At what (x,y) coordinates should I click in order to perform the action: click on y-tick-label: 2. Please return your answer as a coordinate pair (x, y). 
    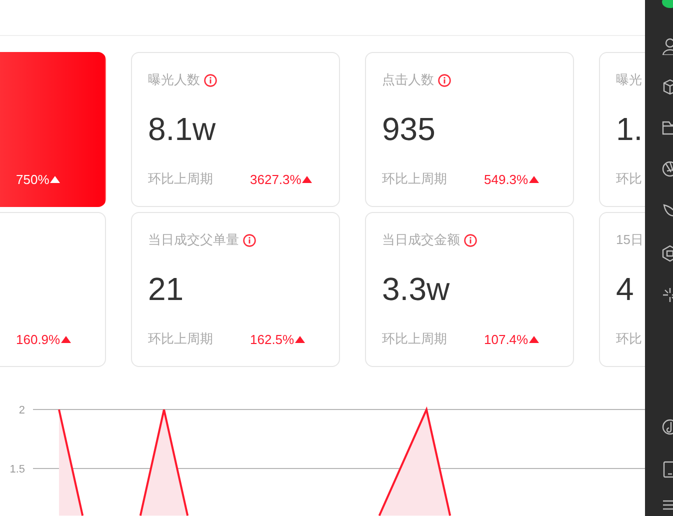
    Looking at the image, I should click on (21, 410).